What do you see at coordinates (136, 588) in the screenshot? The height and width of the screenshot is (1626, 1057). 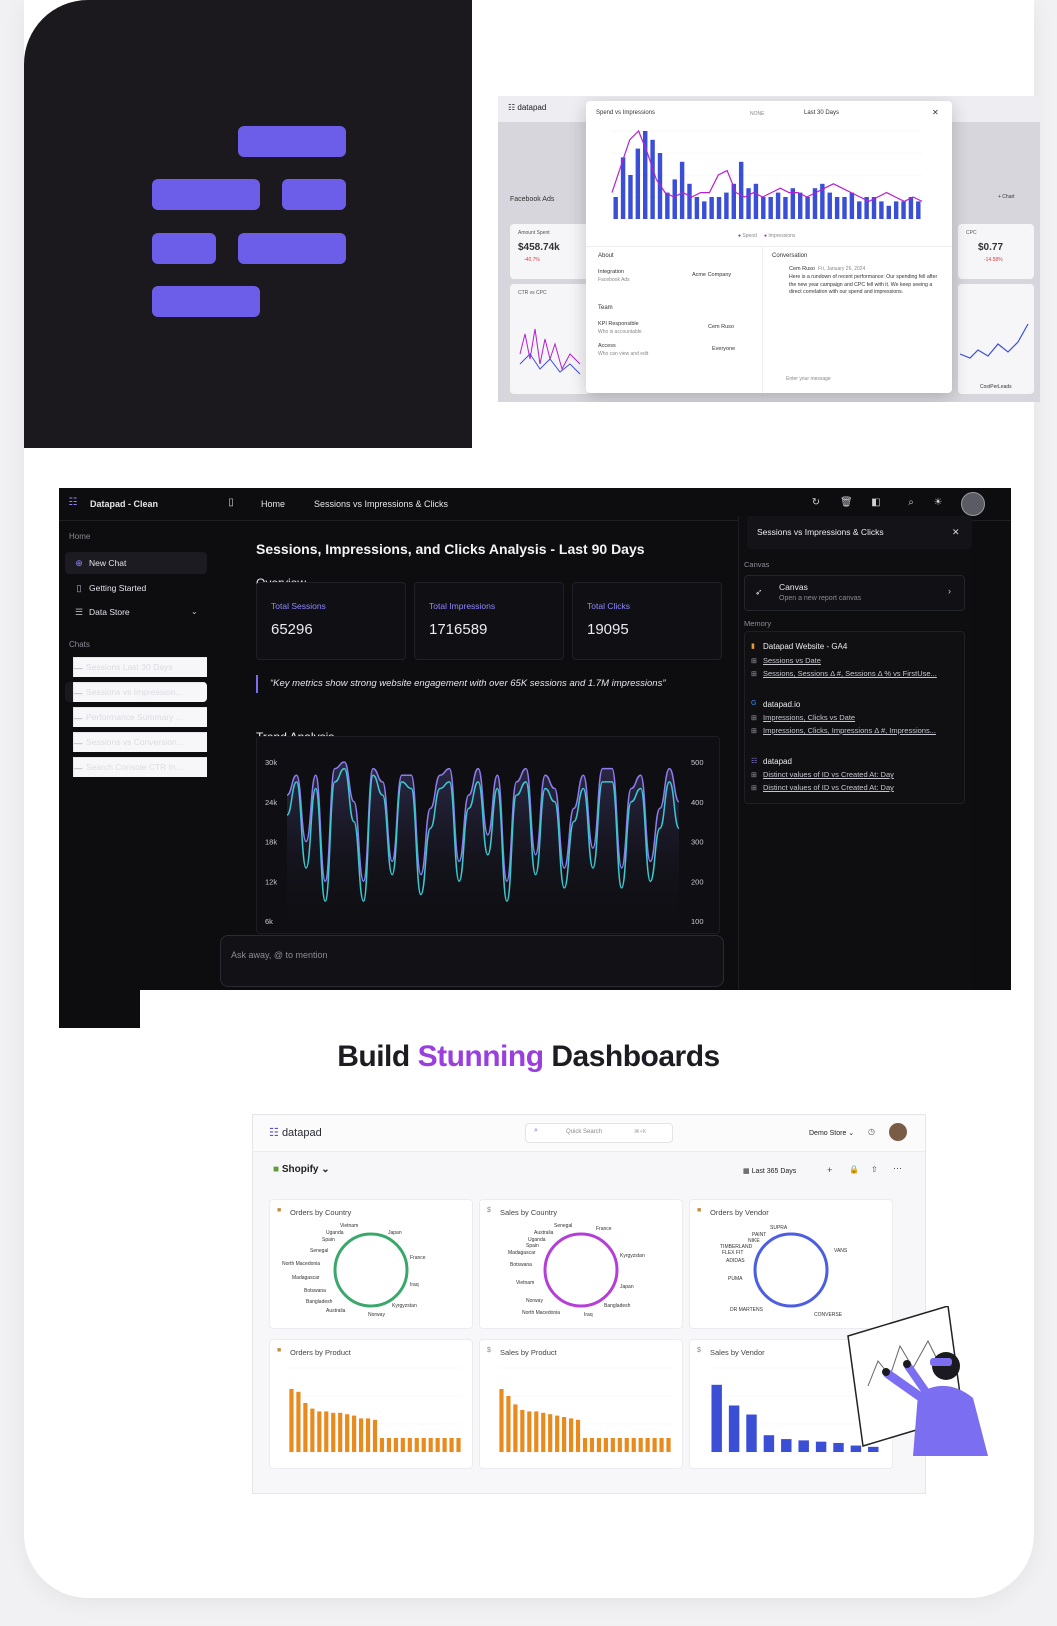 I see `sidebar-item-getting-started: ▯ Getting Started` at bounding box center [136, 588].